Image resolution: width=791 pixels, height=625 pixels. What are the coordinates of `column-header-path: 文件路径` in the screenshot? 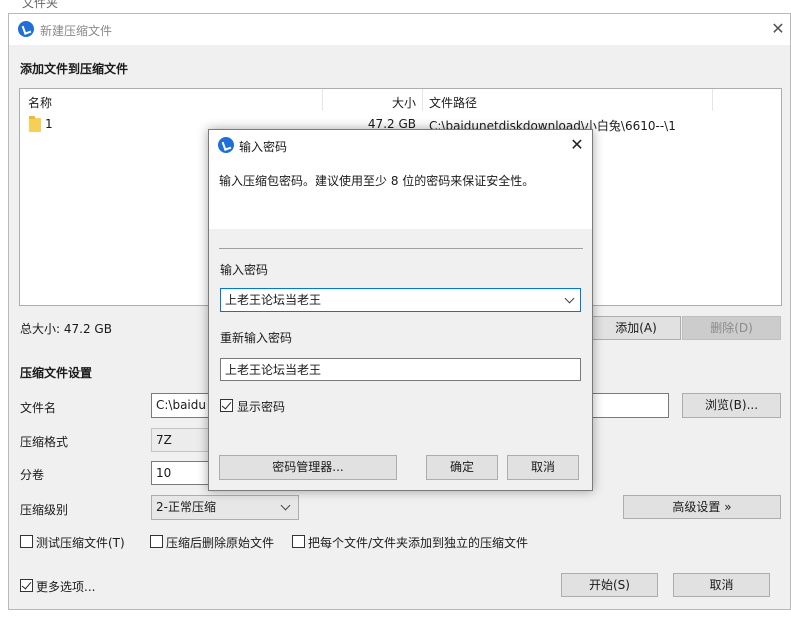 It's located at (453, 102).